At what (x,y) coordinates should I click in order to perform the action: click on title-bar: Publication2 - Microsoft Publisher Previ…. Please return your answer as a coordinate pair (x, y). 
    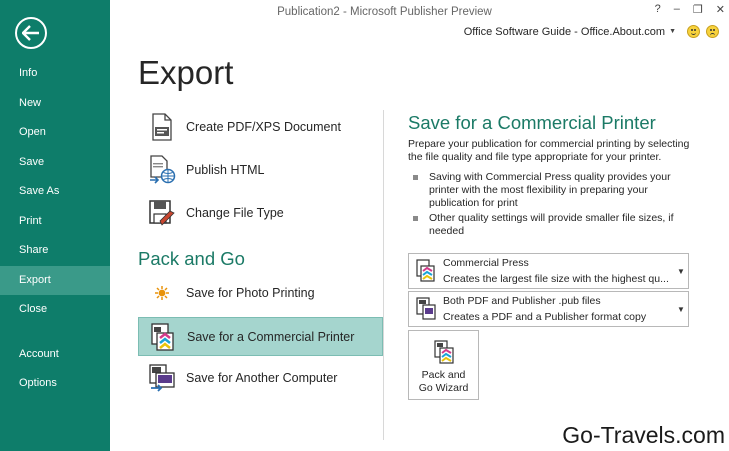
    Looking at the image, I should click on (419, 19).